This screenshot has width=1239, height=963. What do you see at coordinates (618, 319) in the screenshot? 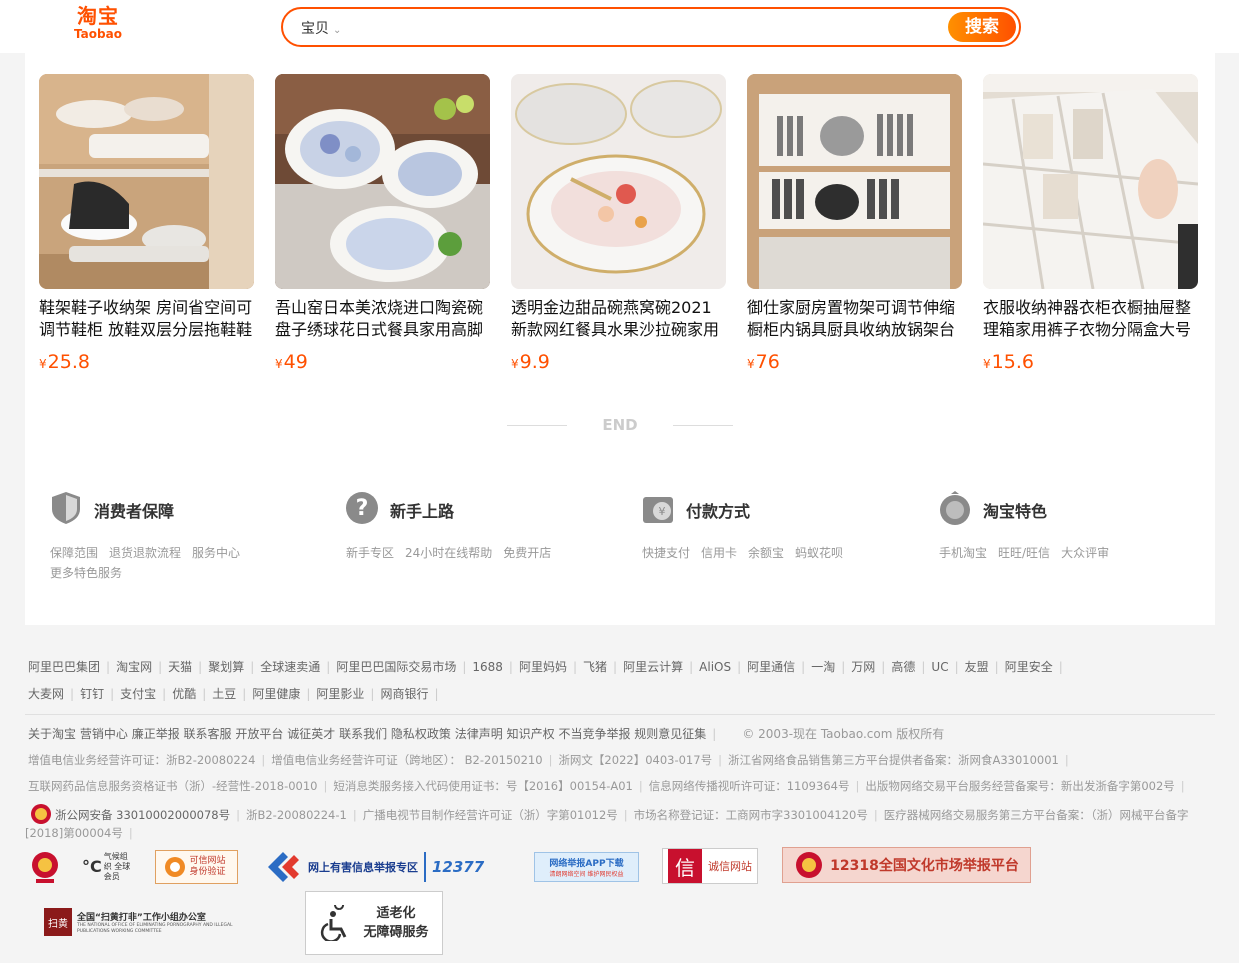
I see `product-title: 透明金边甜品碗燕窝碗2021新款网红餐具水果沙拉碗家用玻` at bounding box center [618, 319].